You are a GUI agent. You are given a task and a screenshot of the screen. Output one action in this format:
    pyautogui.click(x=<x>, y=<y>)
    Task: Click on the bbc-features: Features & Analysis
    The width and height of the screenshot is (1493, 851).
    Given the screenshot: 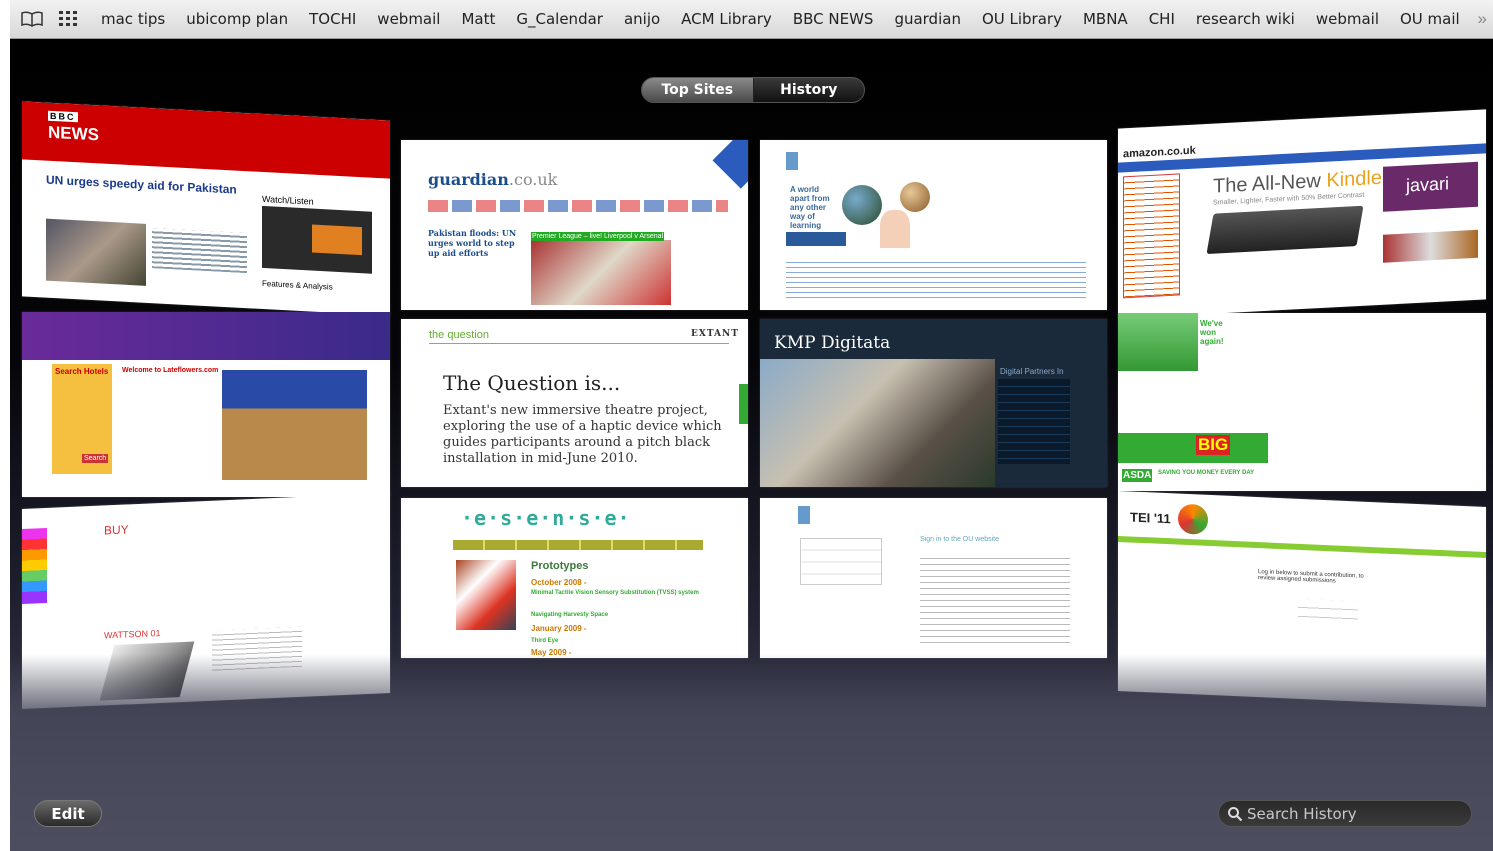 What is the action you would take?
    pyautogui.click(x=297, y=285)
    